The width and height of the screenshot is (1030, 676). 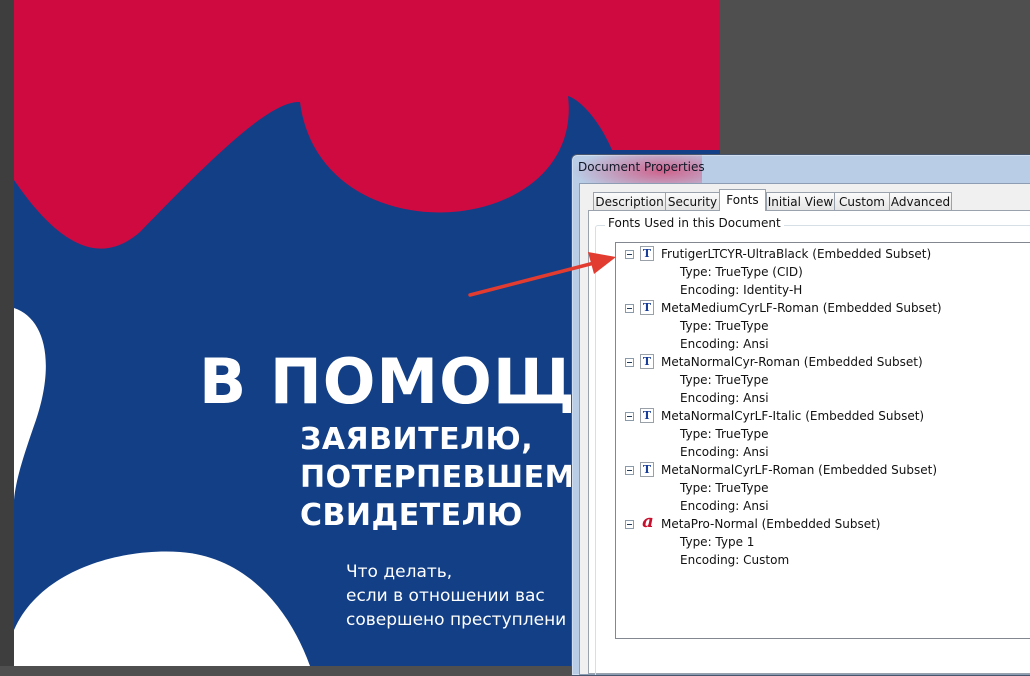 I want to click on font-name: MetaPro-Normal (Embedded Subset), so click(x=771, y=524).